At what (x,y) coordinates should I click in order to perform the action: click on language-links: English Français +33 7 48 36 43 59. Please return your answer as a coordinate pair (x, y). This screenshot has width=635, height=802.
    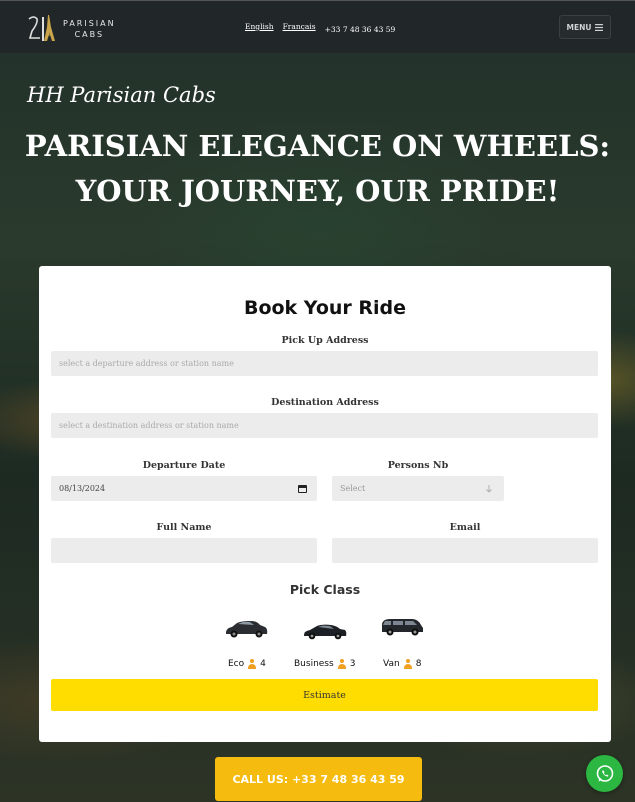
    Looking at the image, I should click on (320, 28).